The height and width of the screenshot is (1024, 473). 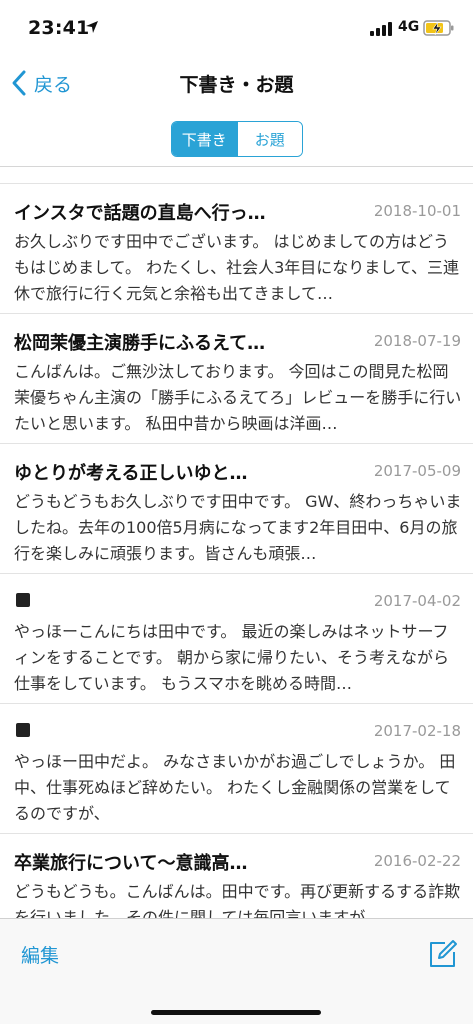 I want to click on compose-icon, so click(x=443, y=954).